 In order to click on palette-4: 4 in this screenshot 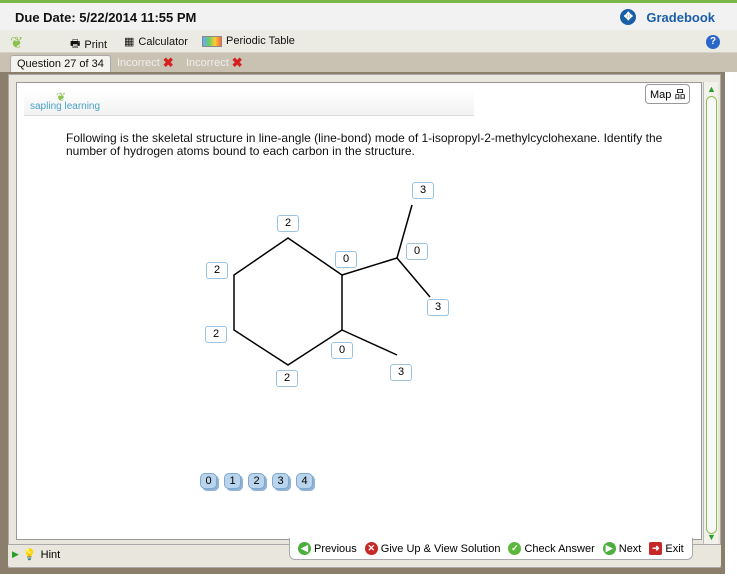, I will do `click(304, 481)`.